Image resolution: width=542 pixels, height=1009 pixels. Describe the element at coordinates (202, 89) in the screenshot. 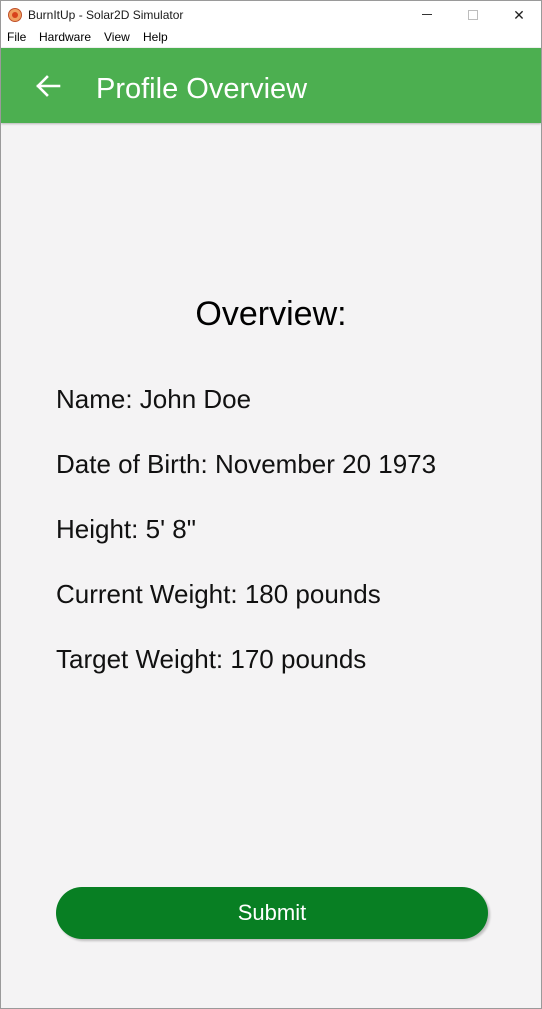

I see `page-title: Profile Overview` at that location.